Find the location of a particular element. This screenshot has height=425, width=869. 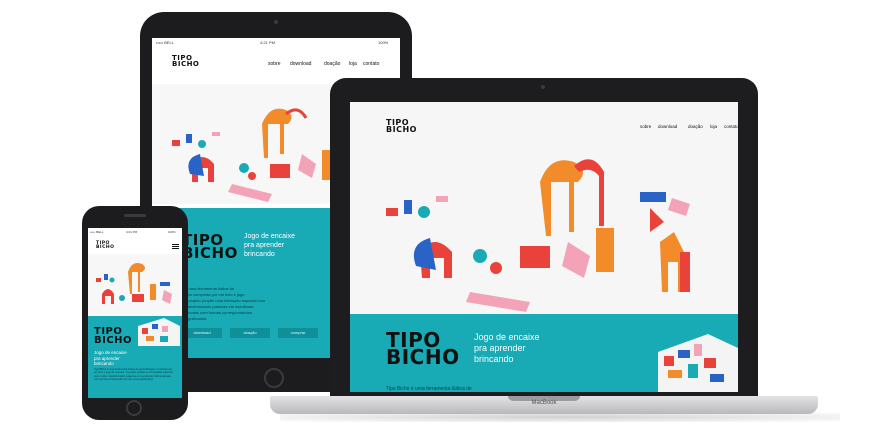

phone-big-logo: TIPO BICHO is located at coordinates (113, 336).